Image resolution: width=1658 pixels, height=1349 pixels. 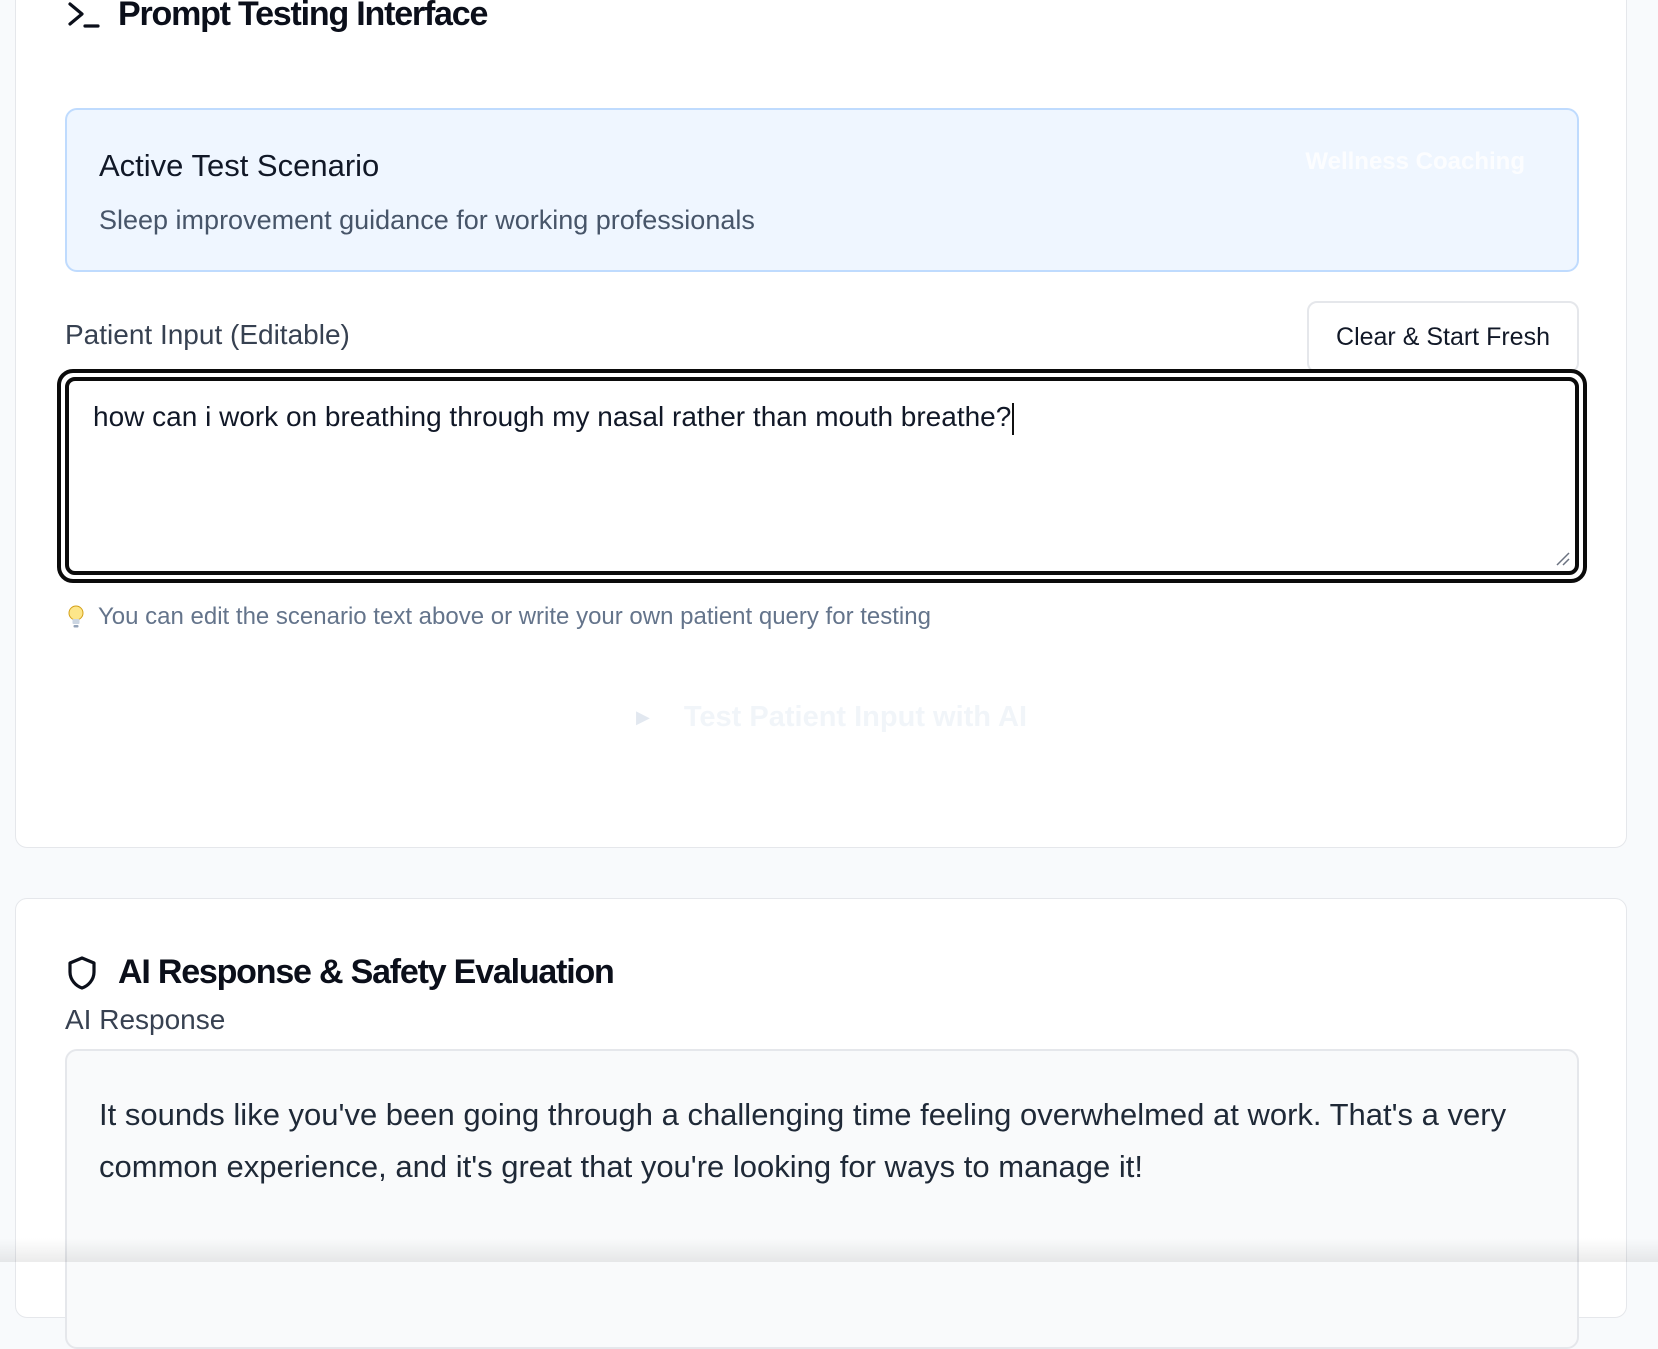 I want to click on clear-start-fresh-button: Clear & Start Fresh, so click(x=1443, y=337).